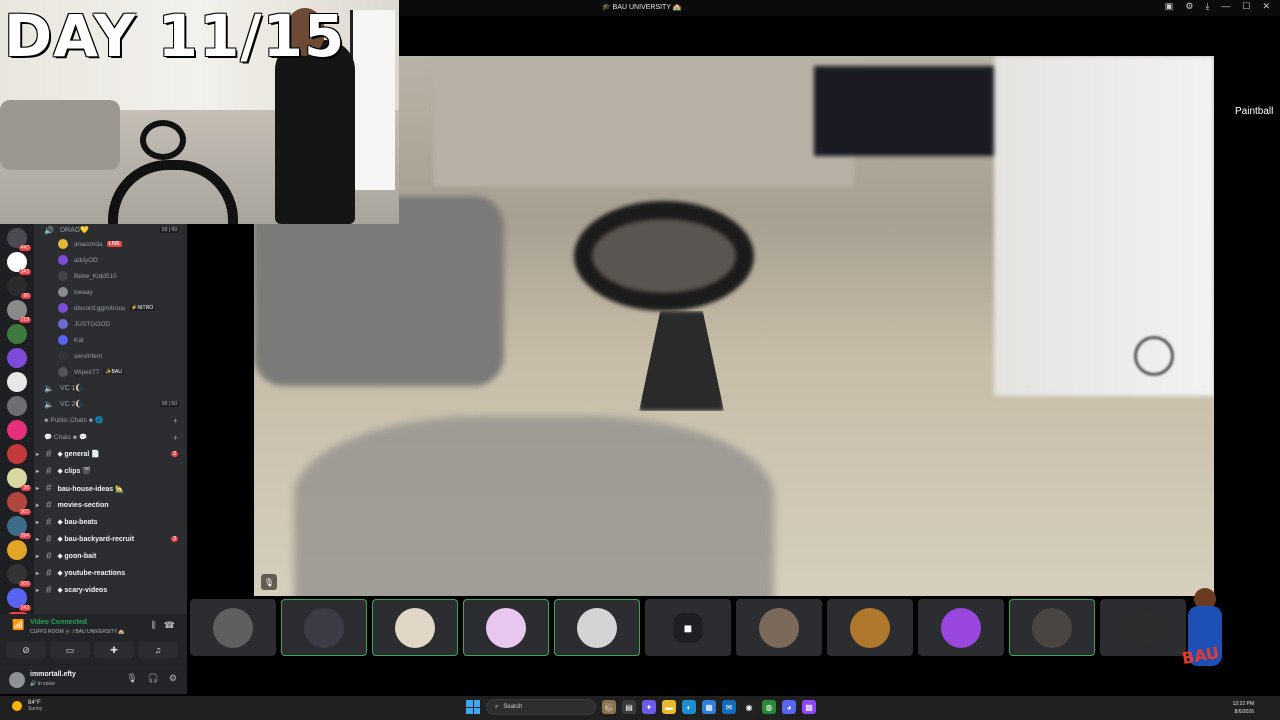  Describe the element at coordinates (158, 650) in the screenshot. I see `soundboard-button: ♫` at that location.